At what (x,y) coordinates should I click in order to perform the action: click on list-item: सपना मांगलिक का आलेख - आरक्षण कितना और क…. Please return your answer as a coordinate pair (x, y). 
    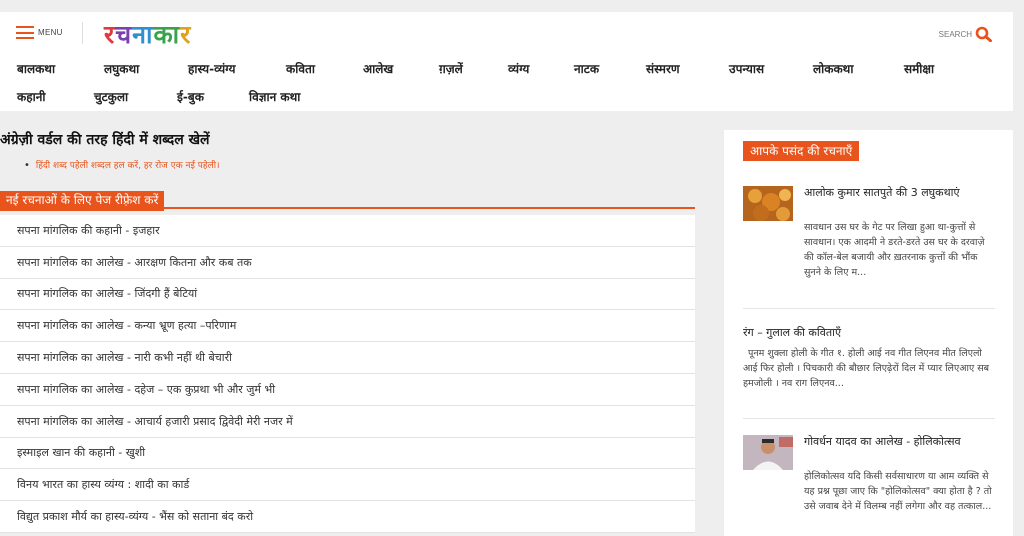
    Looking at the image, I should click on (347, 263).